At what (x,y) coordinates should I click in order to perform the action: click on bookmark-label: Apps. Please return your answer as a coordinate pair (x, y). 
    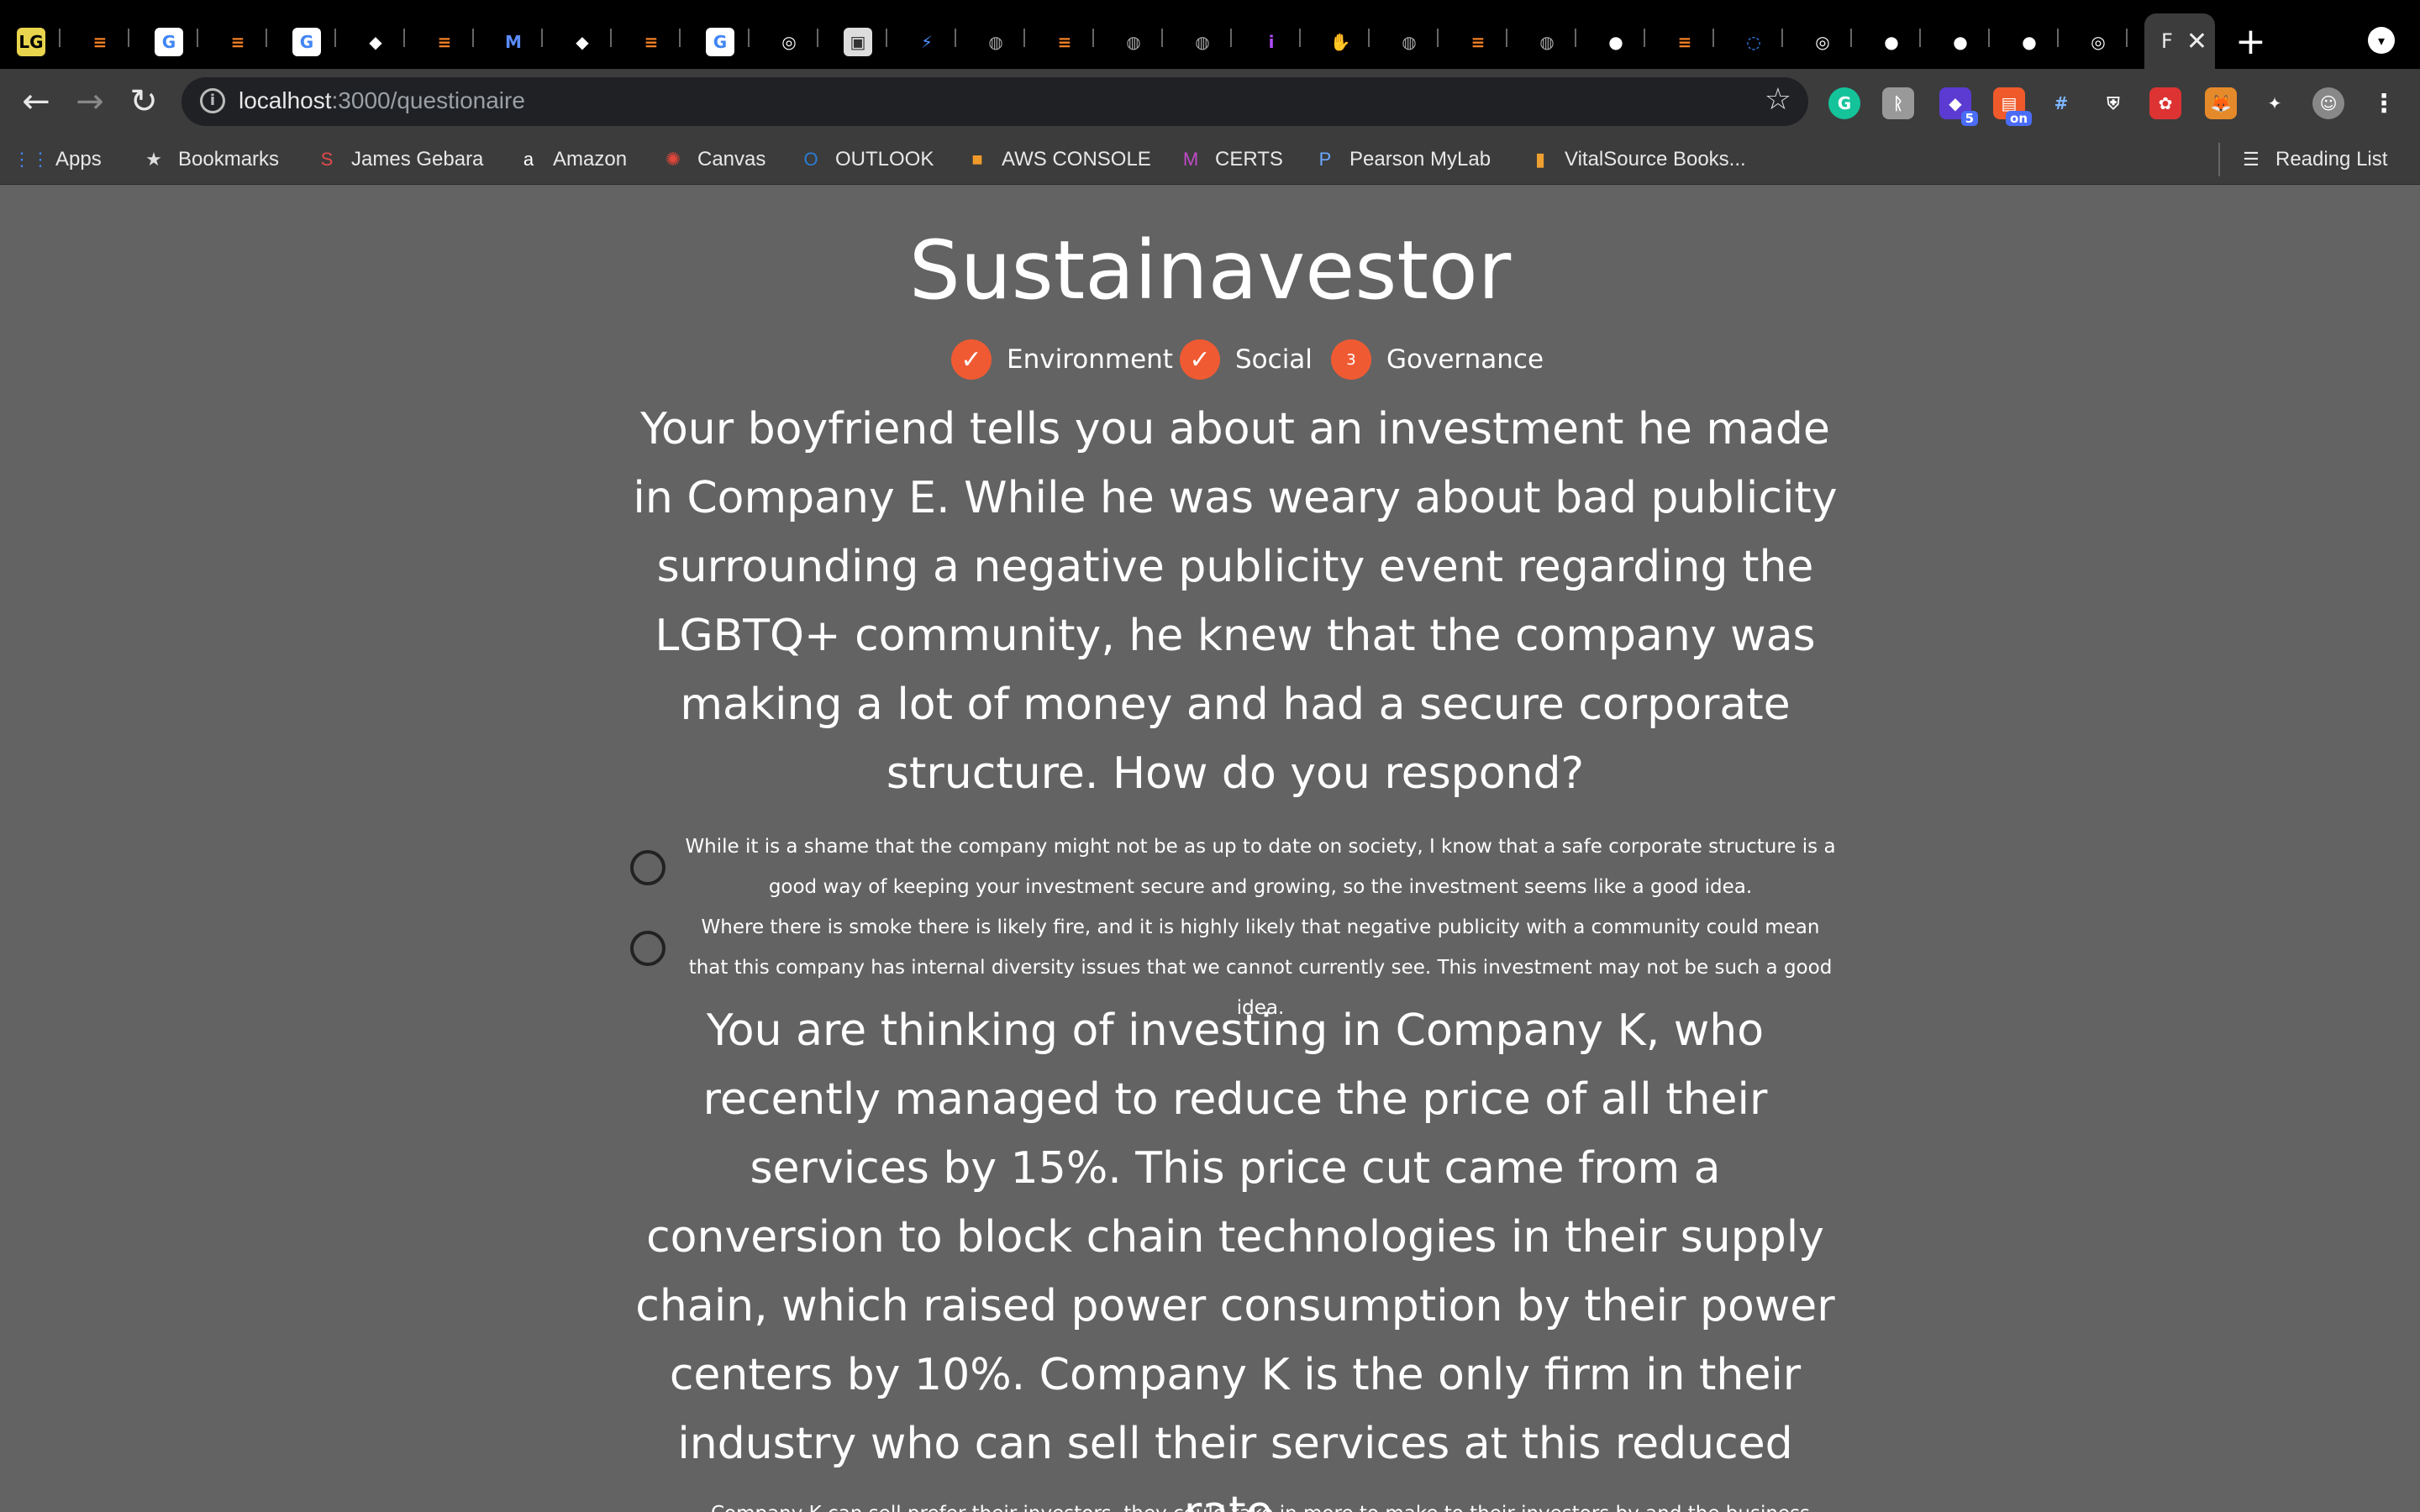
    Looking at the image, I should click on (78, 159).